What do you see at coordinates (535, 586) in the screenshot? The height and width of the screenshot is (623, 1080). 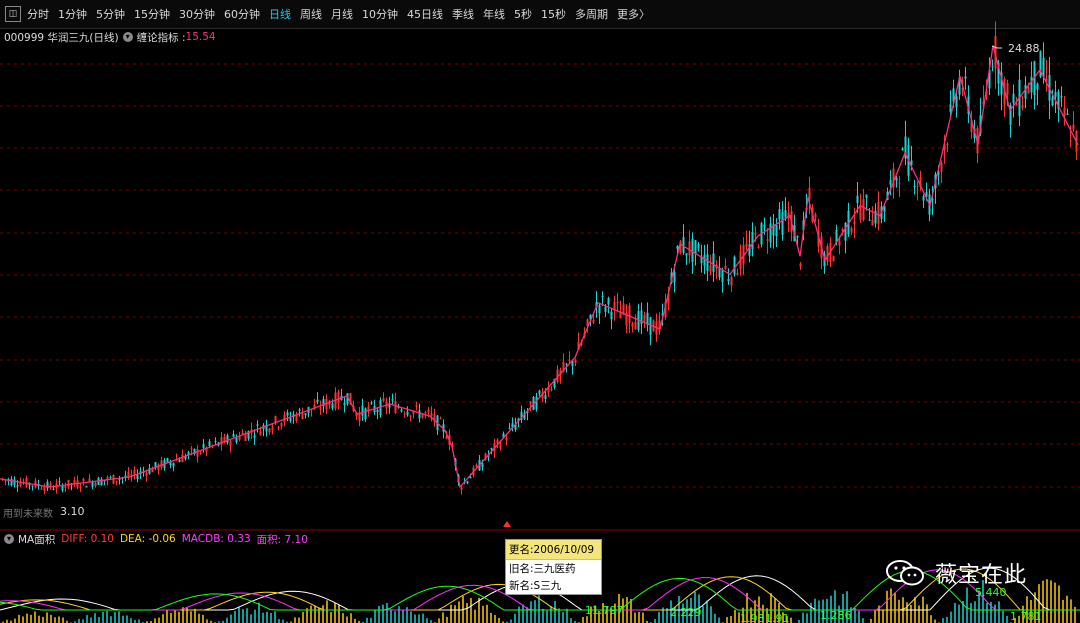 I see `tooltip-new-name: 新名:S三九` at bounding box center [535, 586].